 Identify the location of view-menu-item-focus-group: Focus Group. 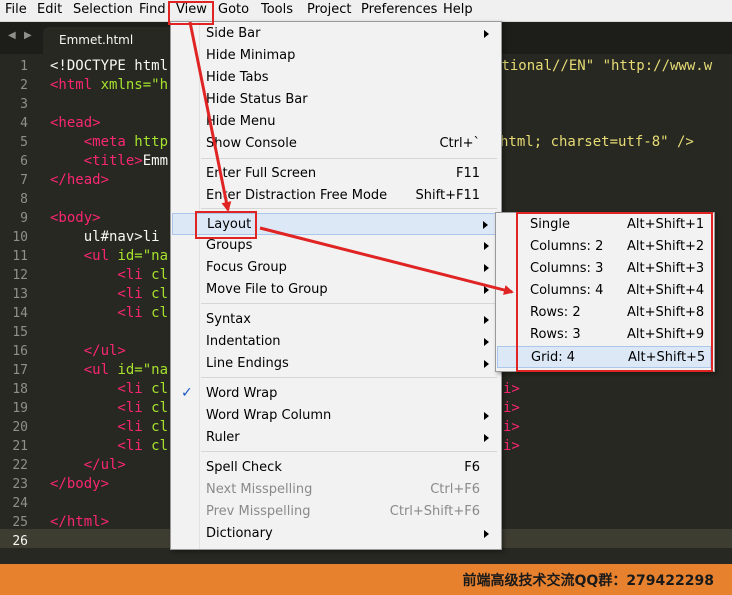
(335, 268).